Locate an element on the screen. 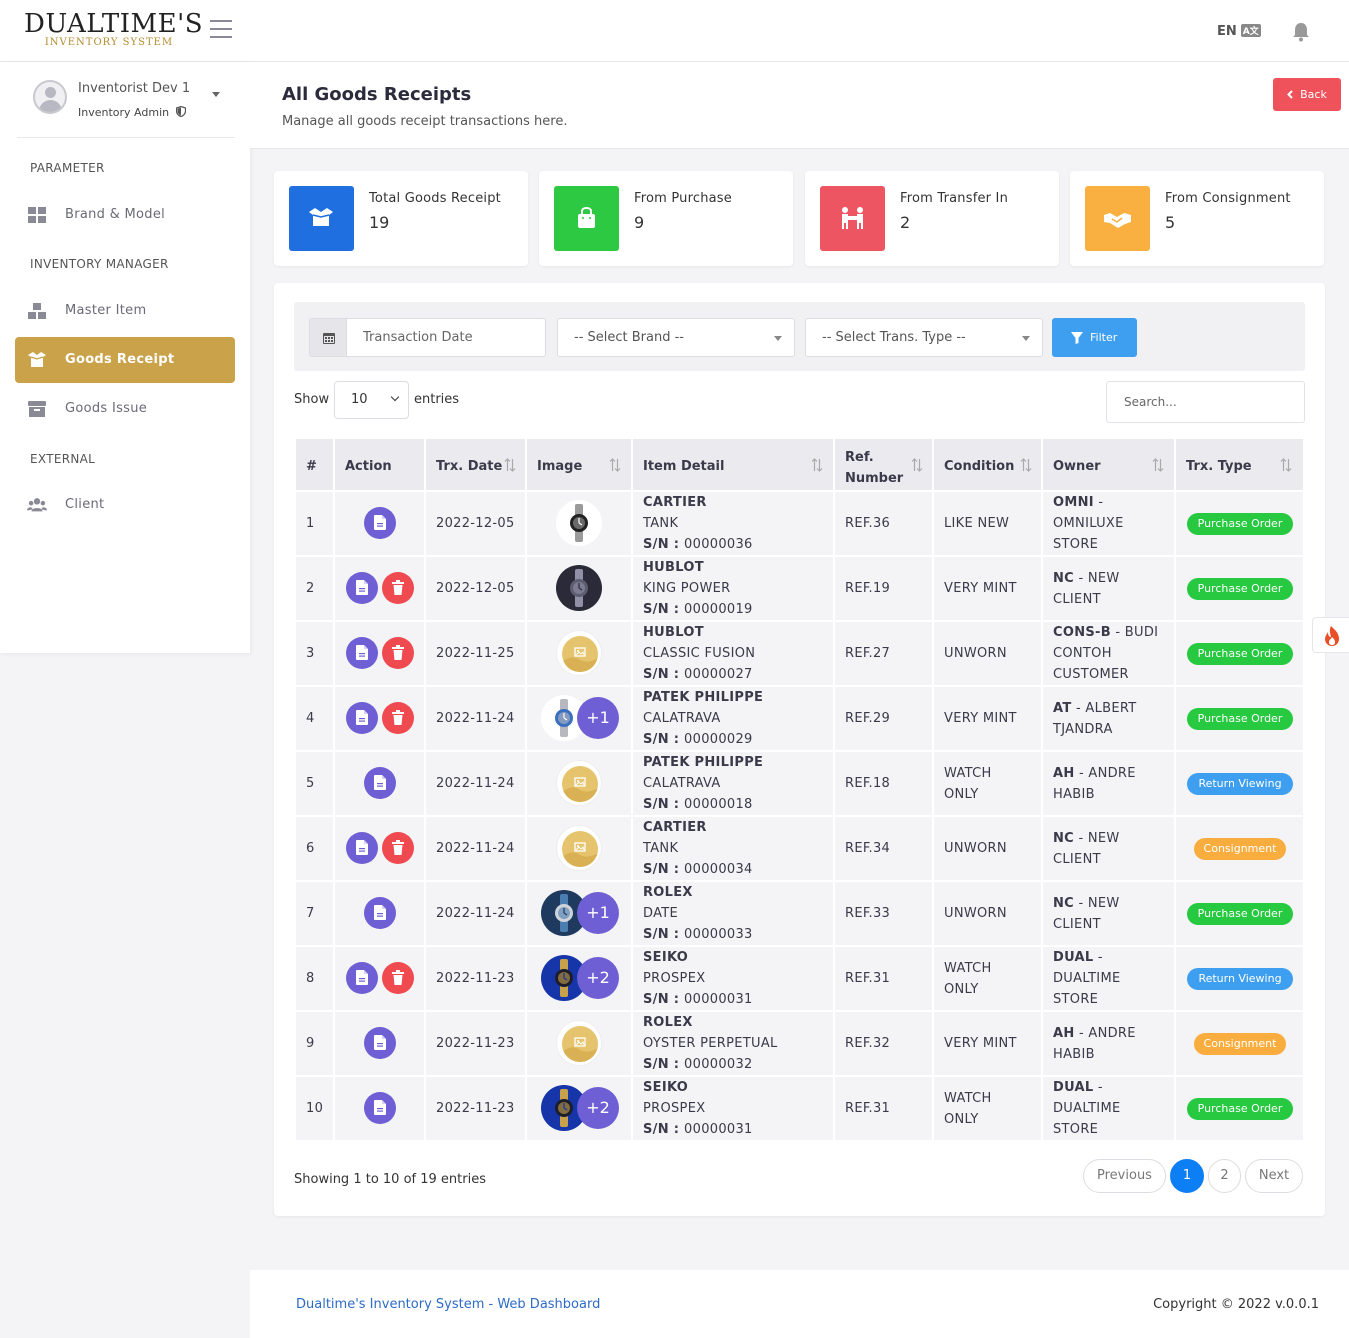 This screenshot has width=1349, height=1338. user-profile: Inventorist Dev 1 Inventory Admin is located at coordinates (126, 100).